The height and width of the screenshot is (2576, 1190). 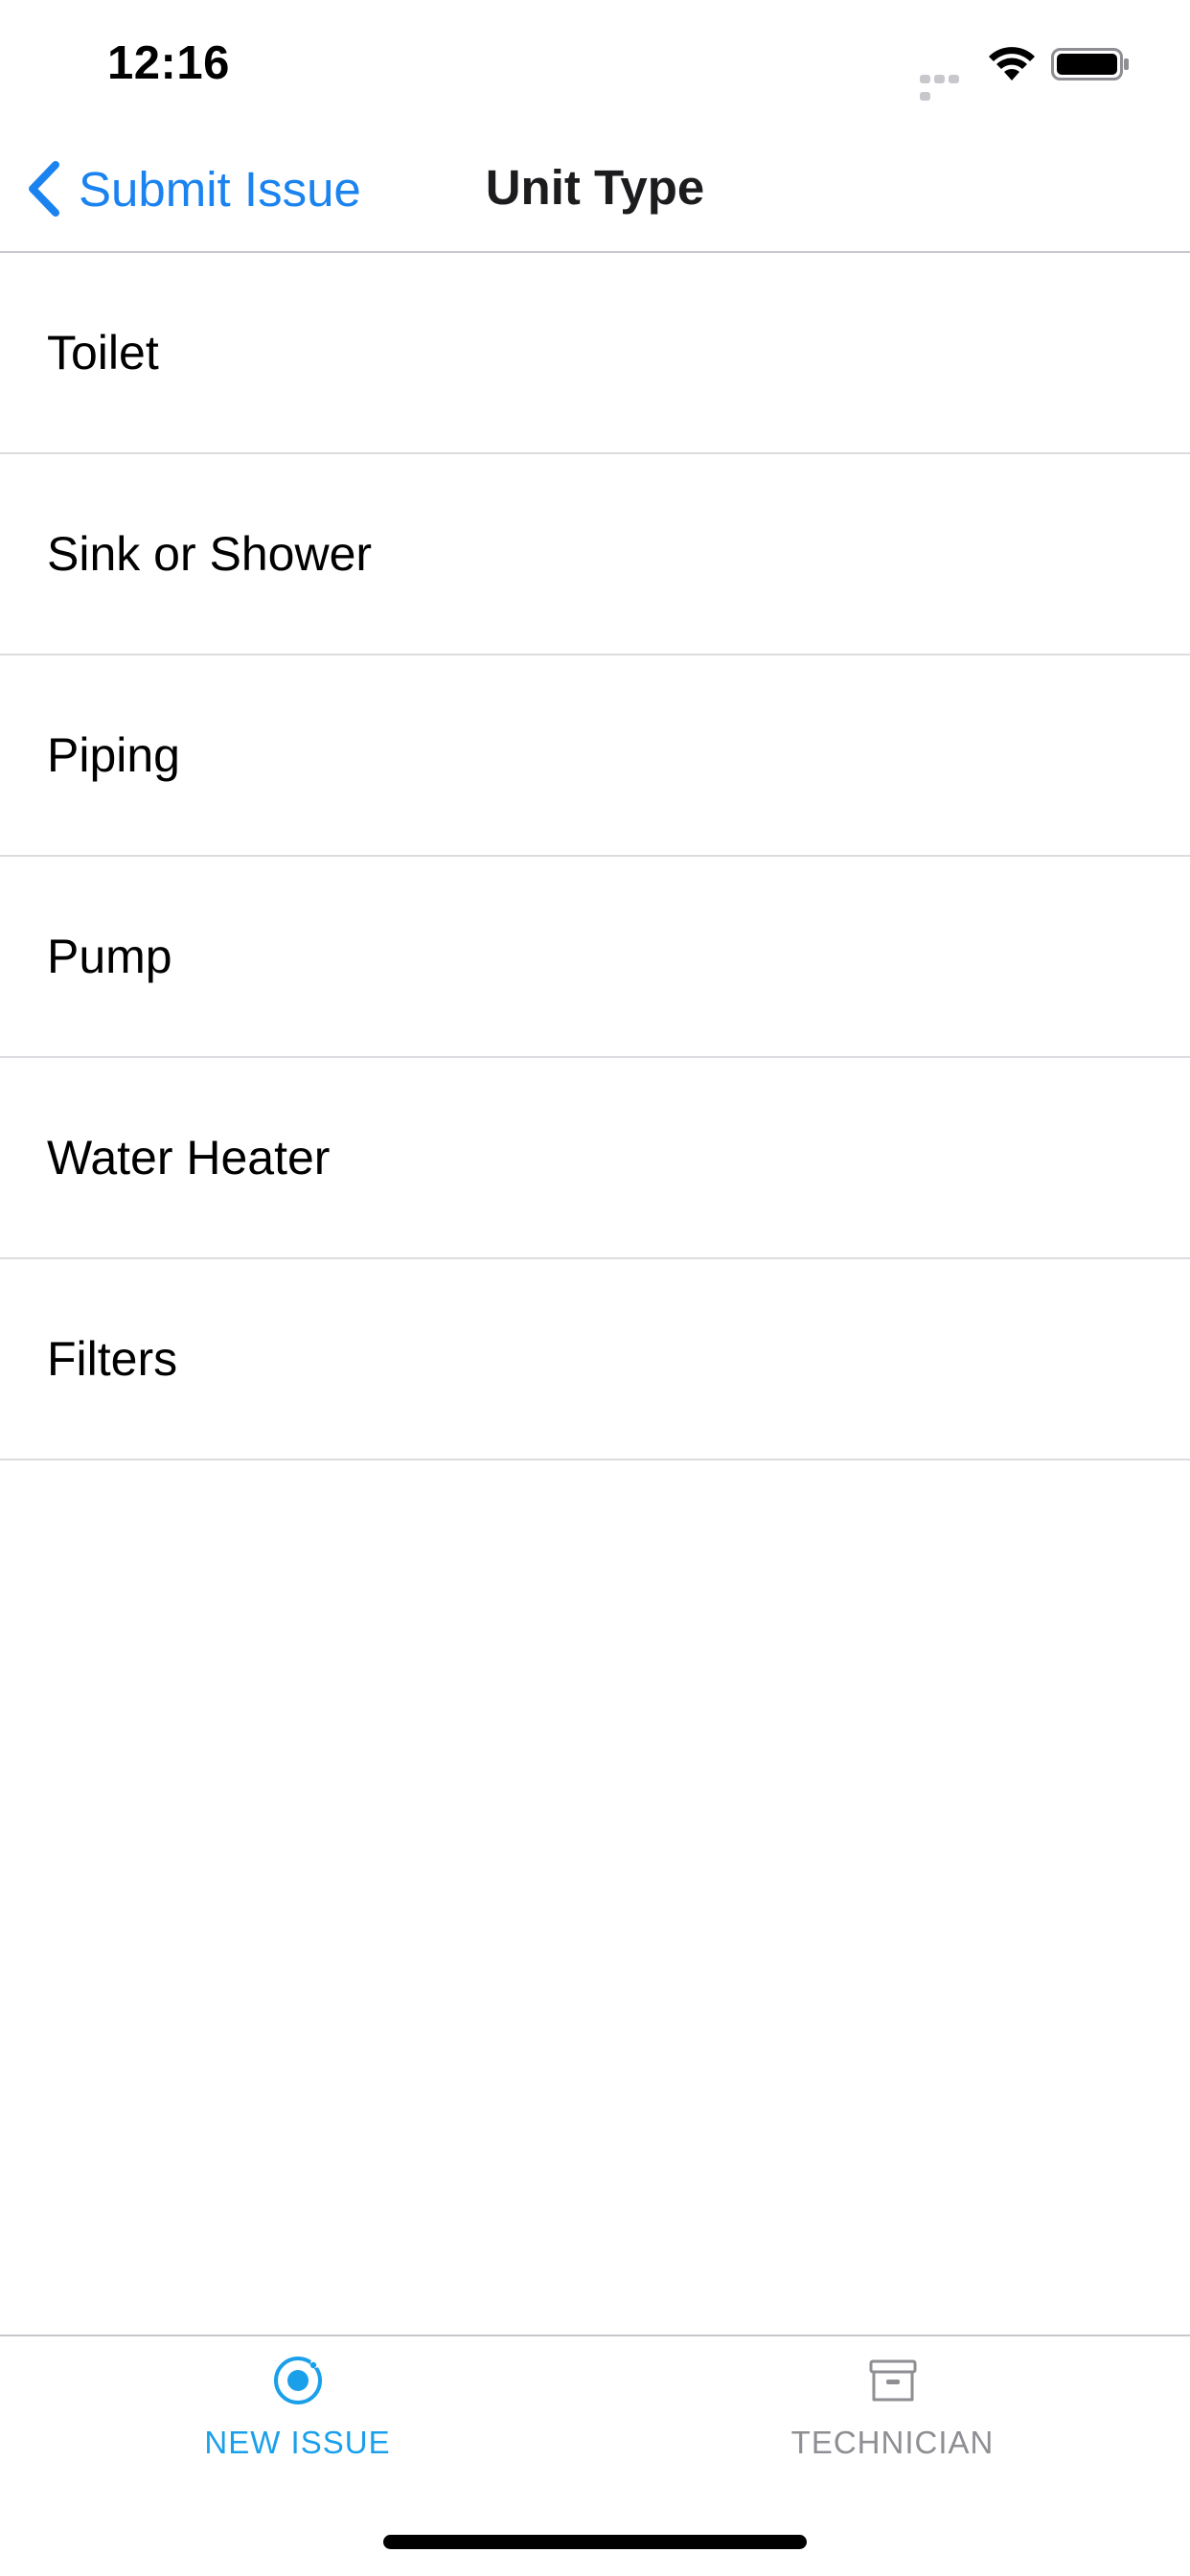 What do you see at coordinates (297, 2380) in the screenshot?
I see `radio-button-on-icon` at bounding box center [297, 2380].